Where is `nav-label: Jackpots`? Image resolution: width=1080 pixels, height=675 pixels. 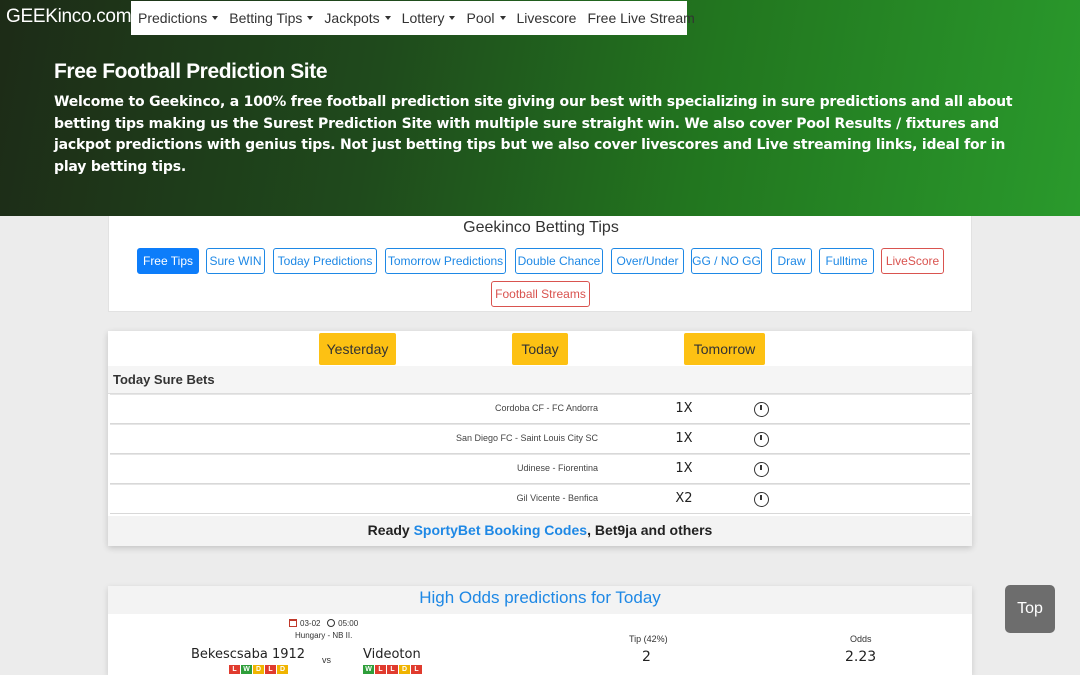
nav-label: Jackpots is located at coordinates (352, 18).